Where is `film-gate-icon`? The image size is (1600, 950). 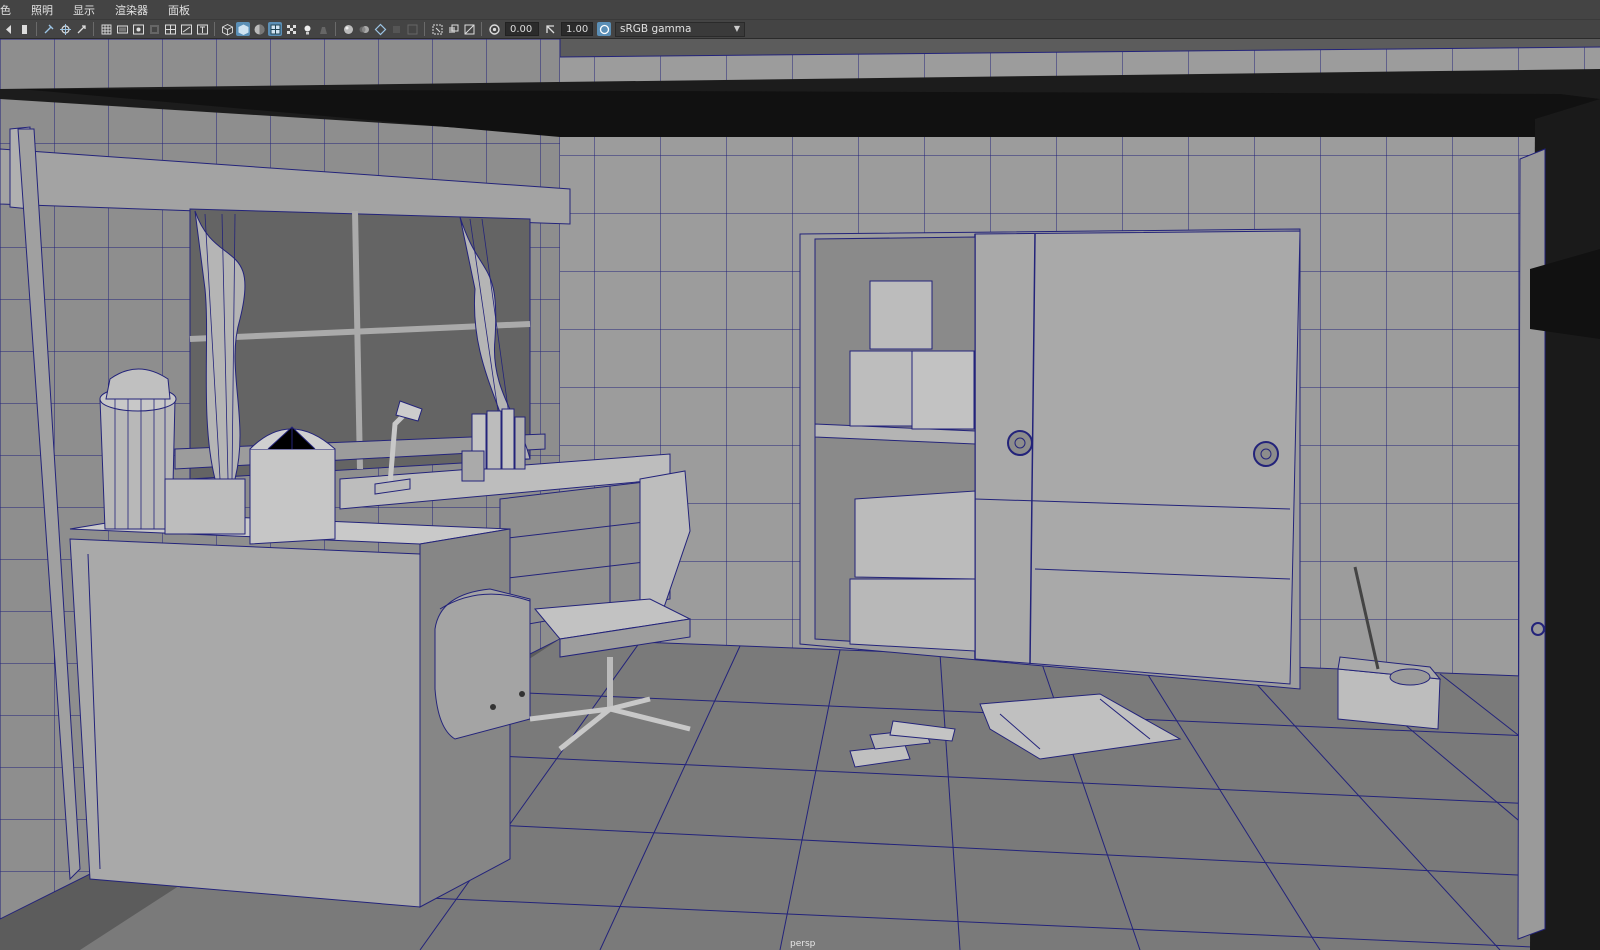
film-gate-icon is located at coordinates (122, 29).